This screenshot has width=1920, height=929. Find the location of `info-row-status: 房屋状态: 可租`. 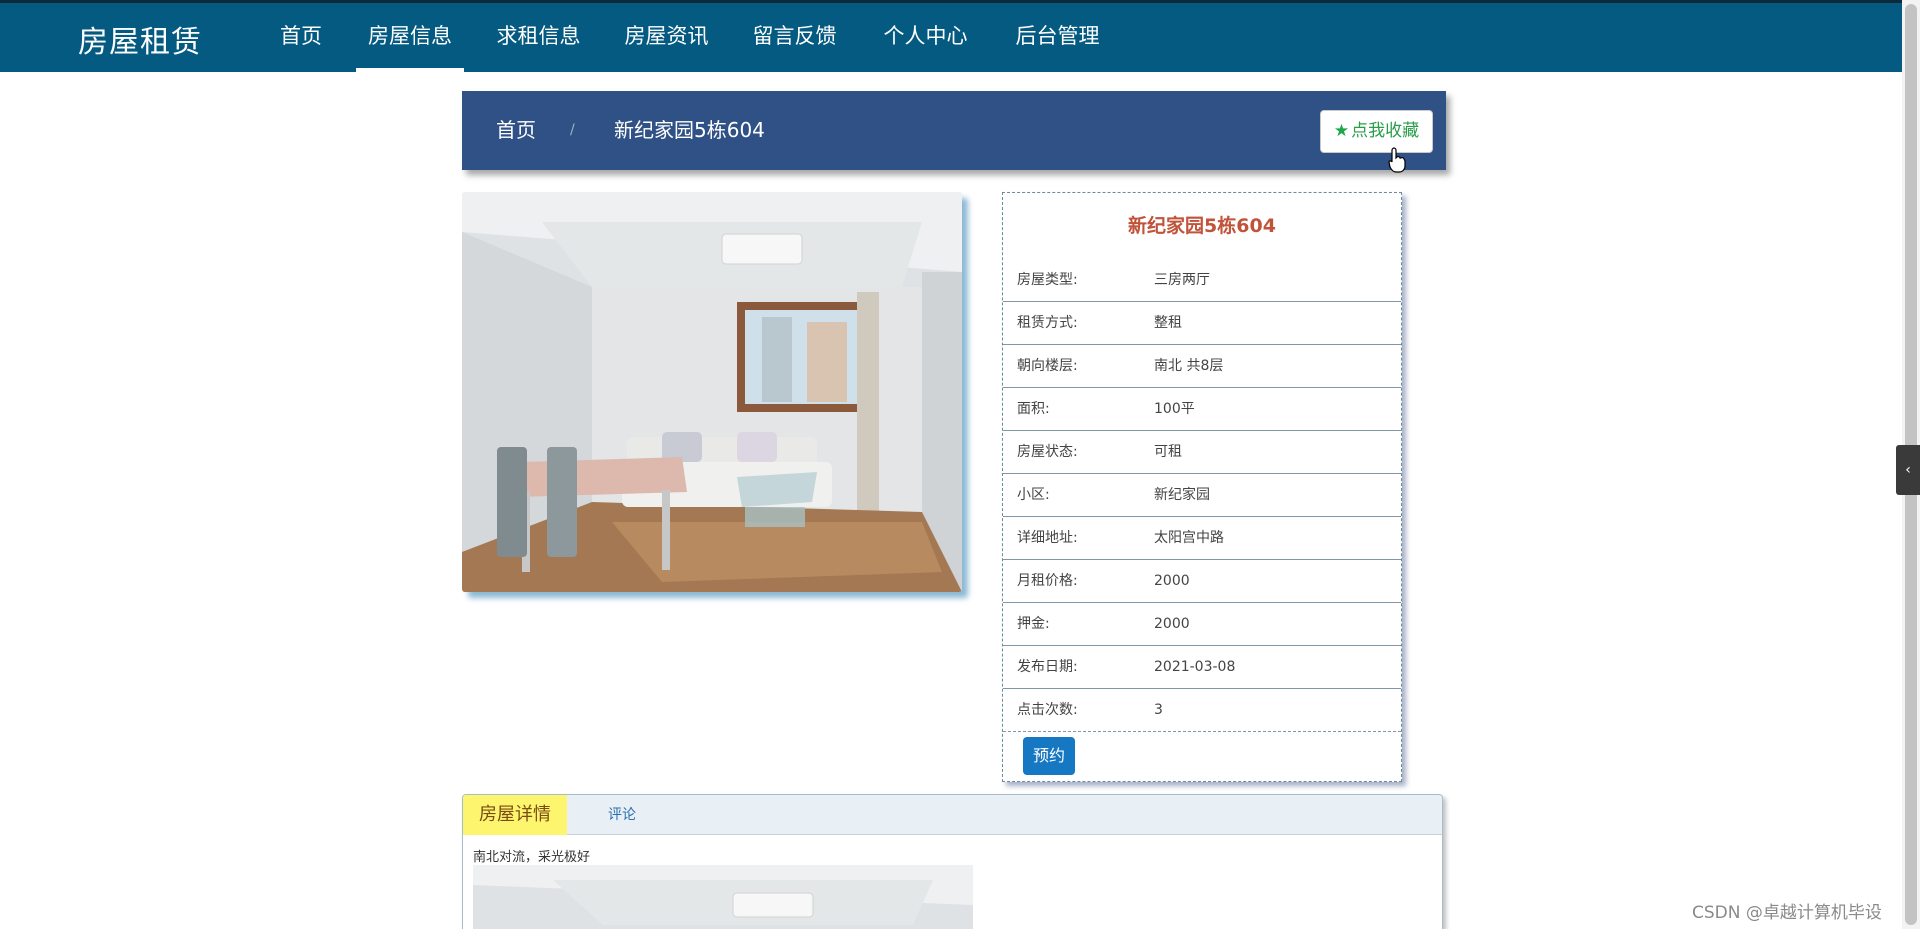

info-row-status: 房屋状态: 可租 is located at coordinates (1202, 452).